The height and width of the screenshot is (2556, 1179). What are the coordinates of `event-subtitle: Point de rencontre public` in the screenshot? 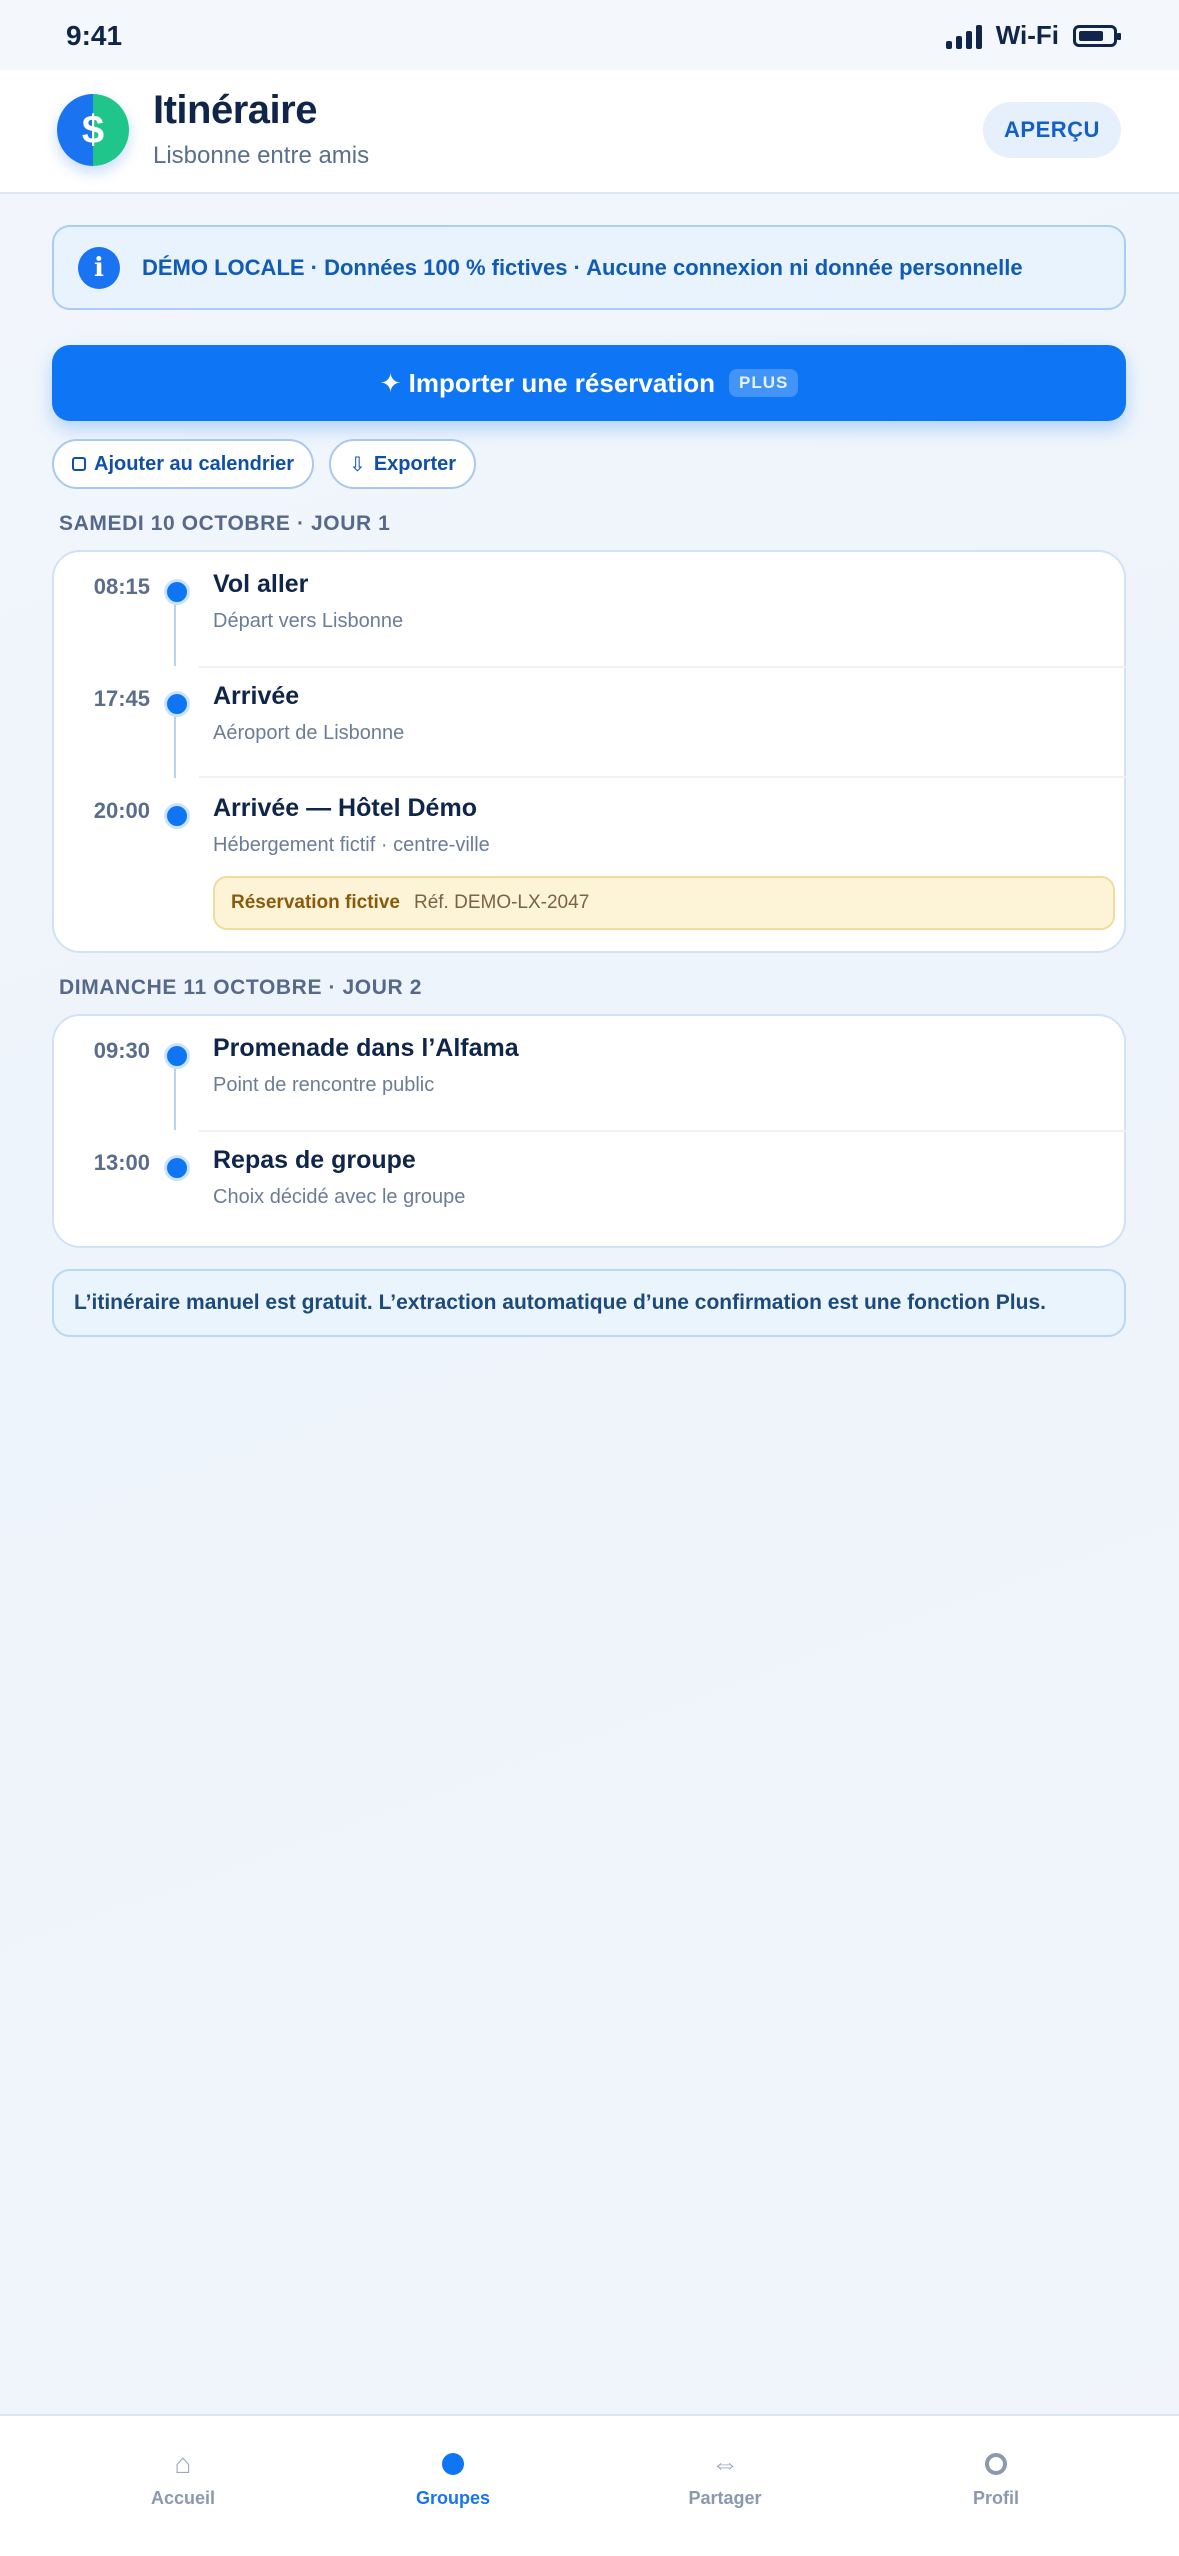 It's located at (324, 1085).